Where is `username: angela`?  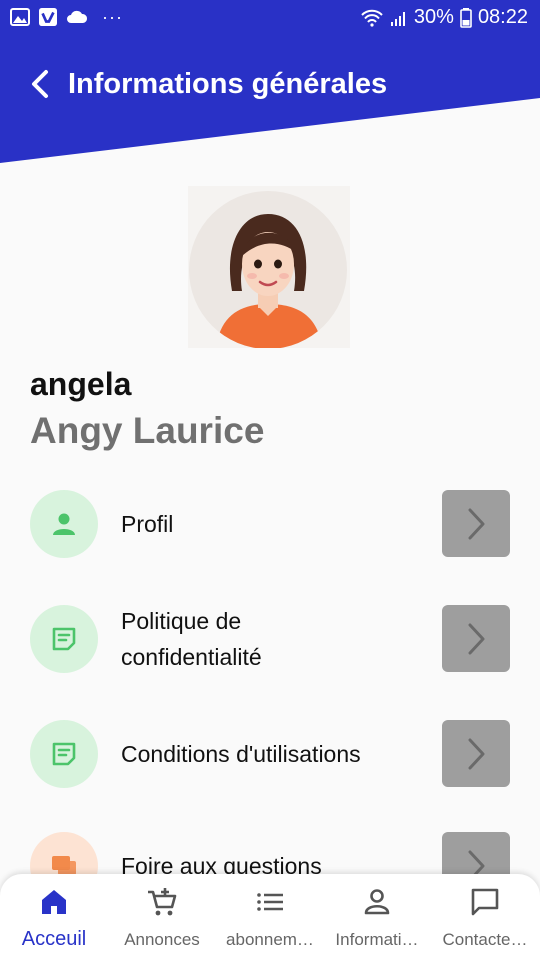
username: angela is located at coordinates (81, 384).